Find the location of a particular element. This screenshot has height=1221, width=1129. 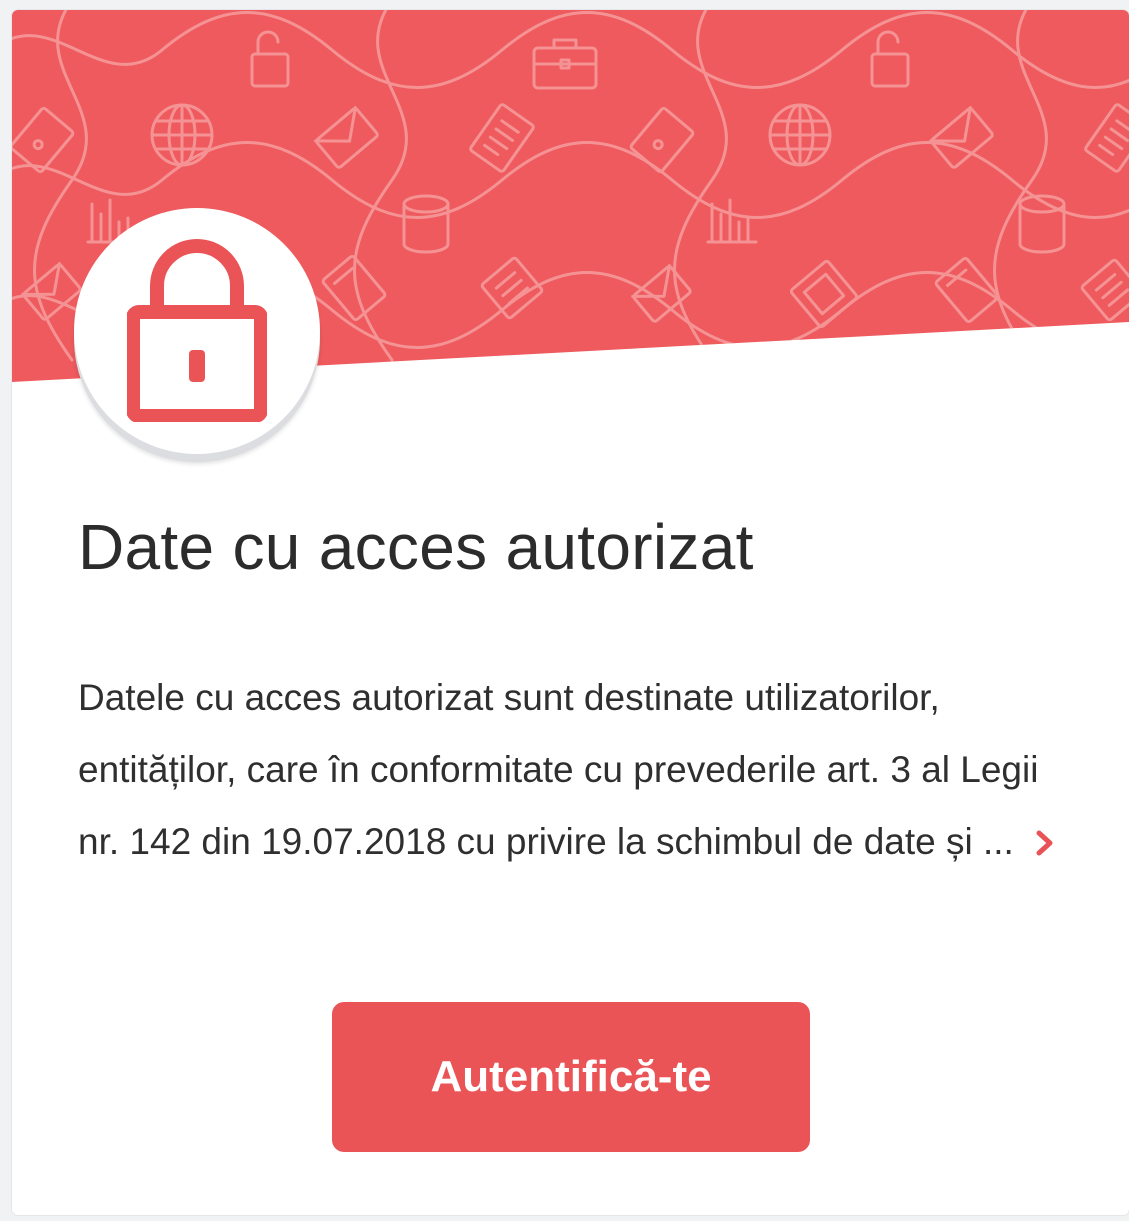

chevron-right-icon is located at coordinates (1045, 841).